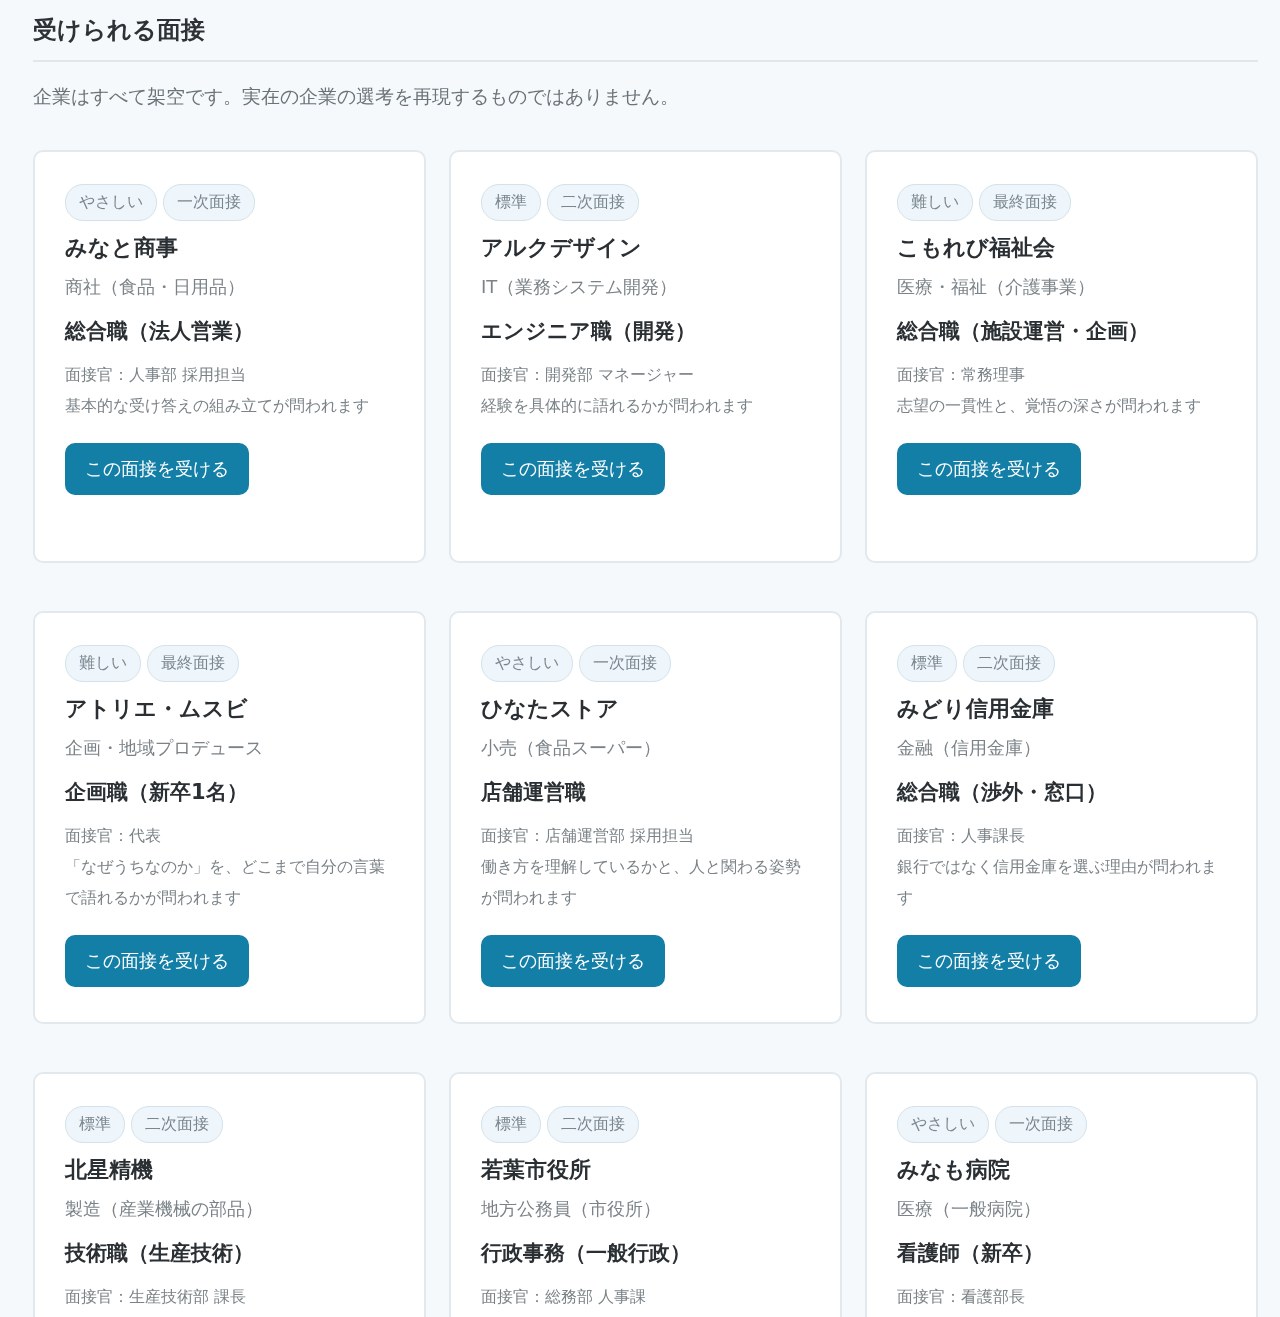 This screenshot has width=1280, height=1317. I want to click on focus-text: 「なぜうちなのか」を、どこまで自分の言葉で語れるかが問われます, so click(225, 882).